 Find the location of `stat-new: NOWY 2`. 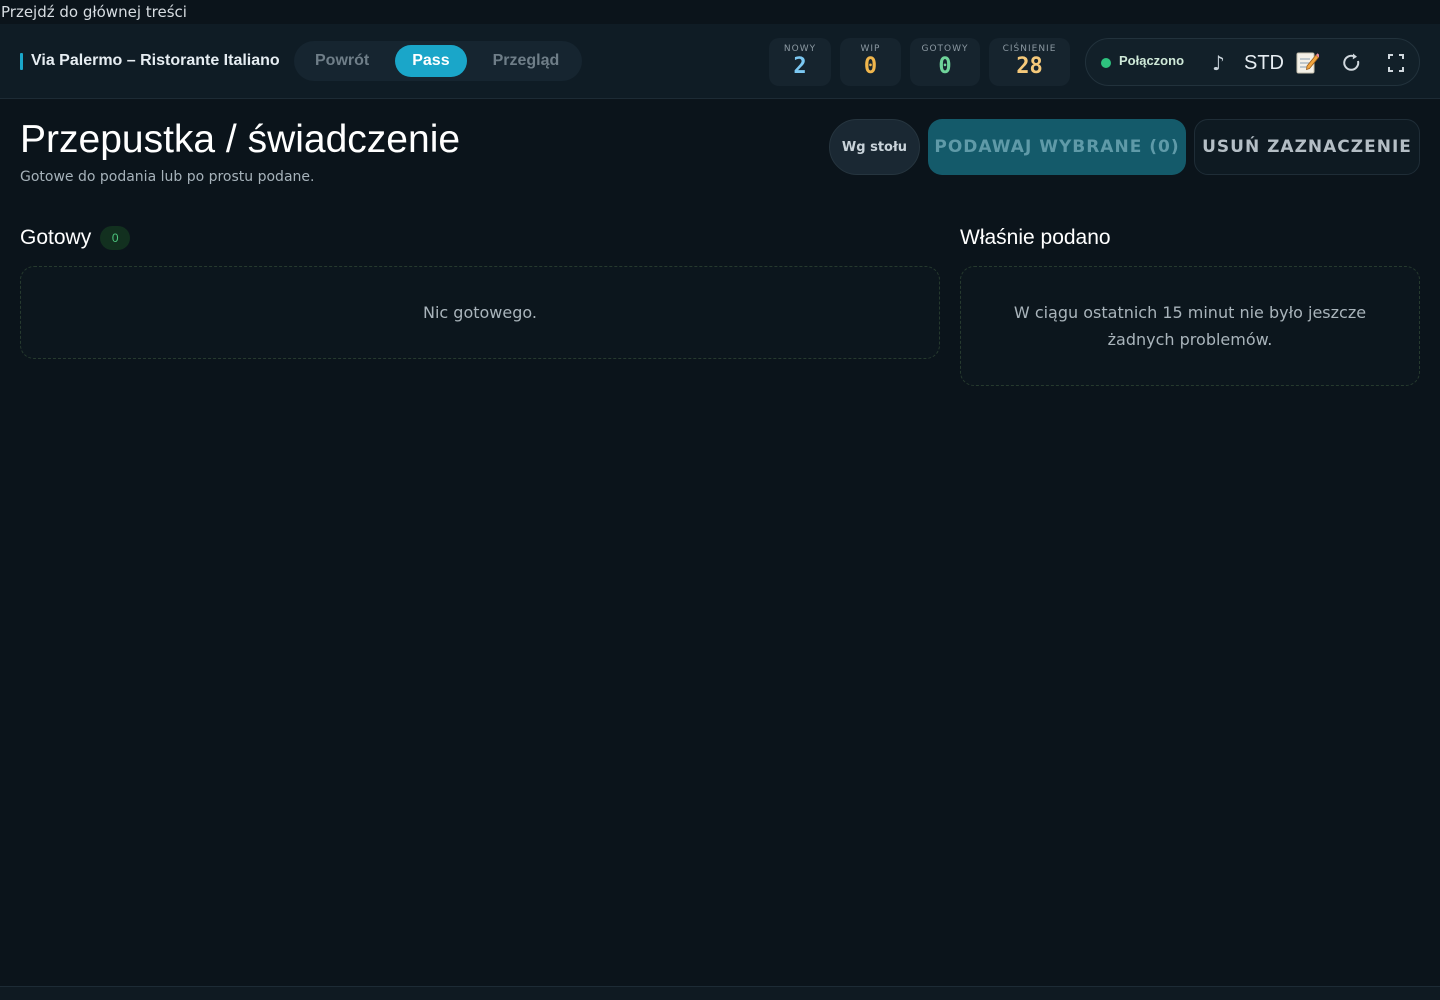

stat-new: NOWY 2 is located at coordinates (800, 62).